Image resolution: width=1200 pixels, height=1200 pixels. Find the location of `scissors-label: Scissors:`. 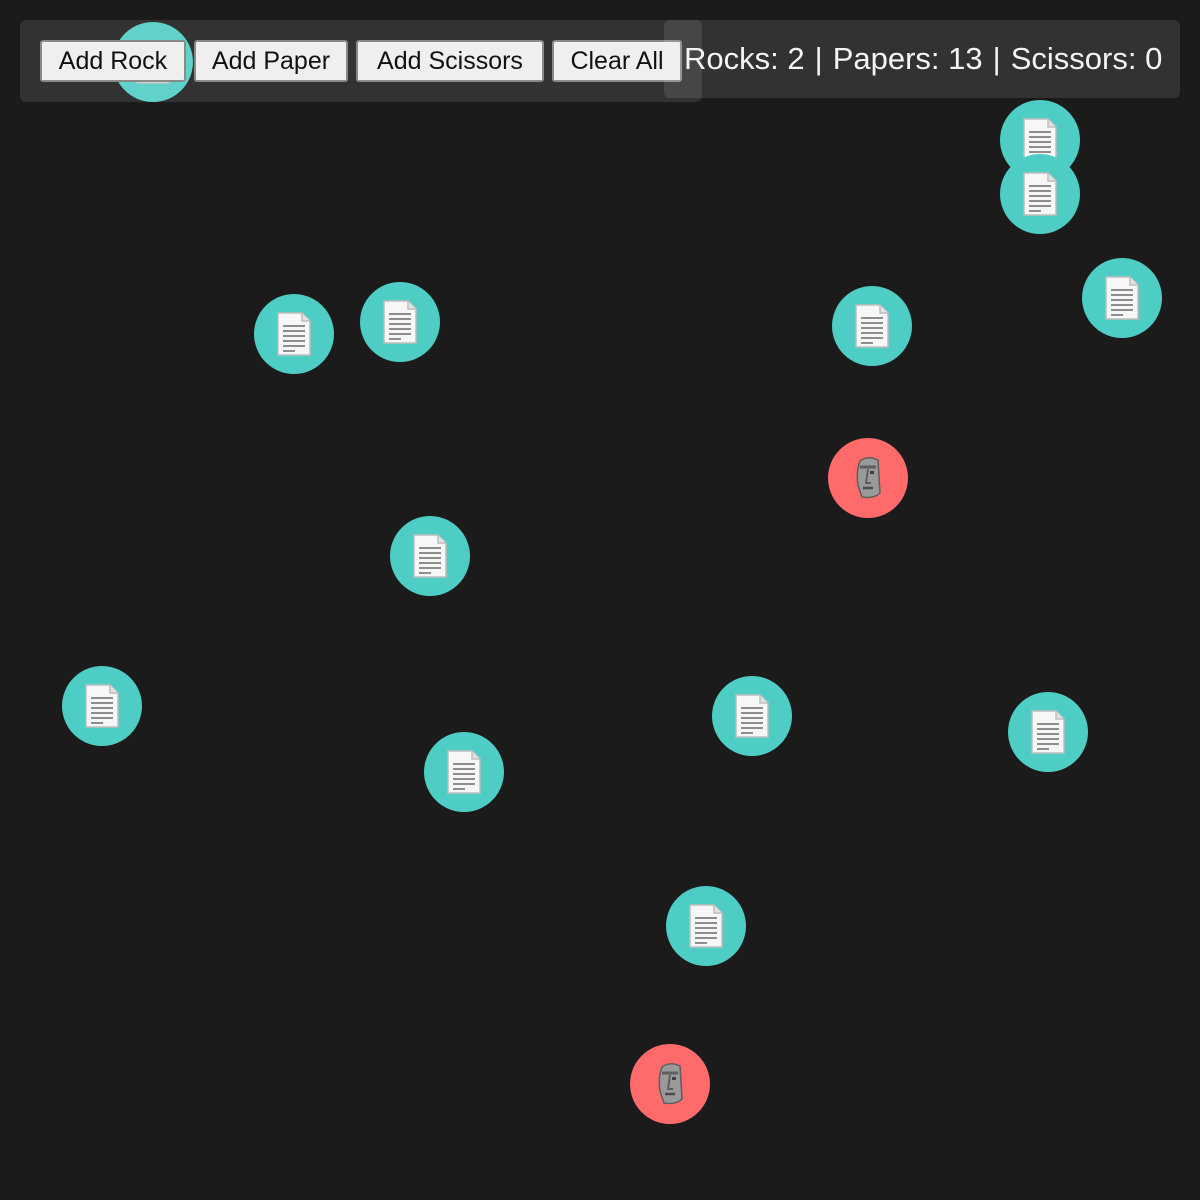

scissors-label: Scissors: is located at coordinates (1073, 58).